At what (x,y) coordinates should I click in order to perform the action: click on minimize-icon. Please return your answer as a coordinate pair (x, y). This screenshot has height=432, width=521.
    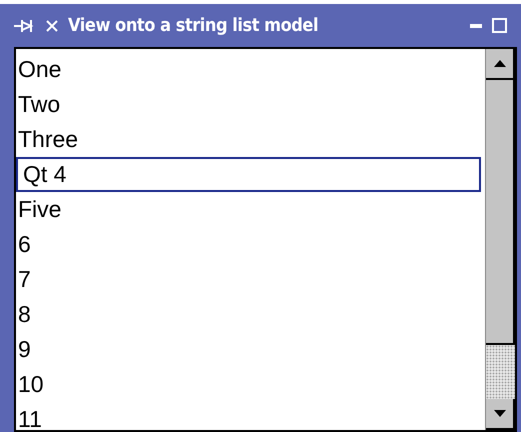
    Looking at the image, I should click on (476, 26).